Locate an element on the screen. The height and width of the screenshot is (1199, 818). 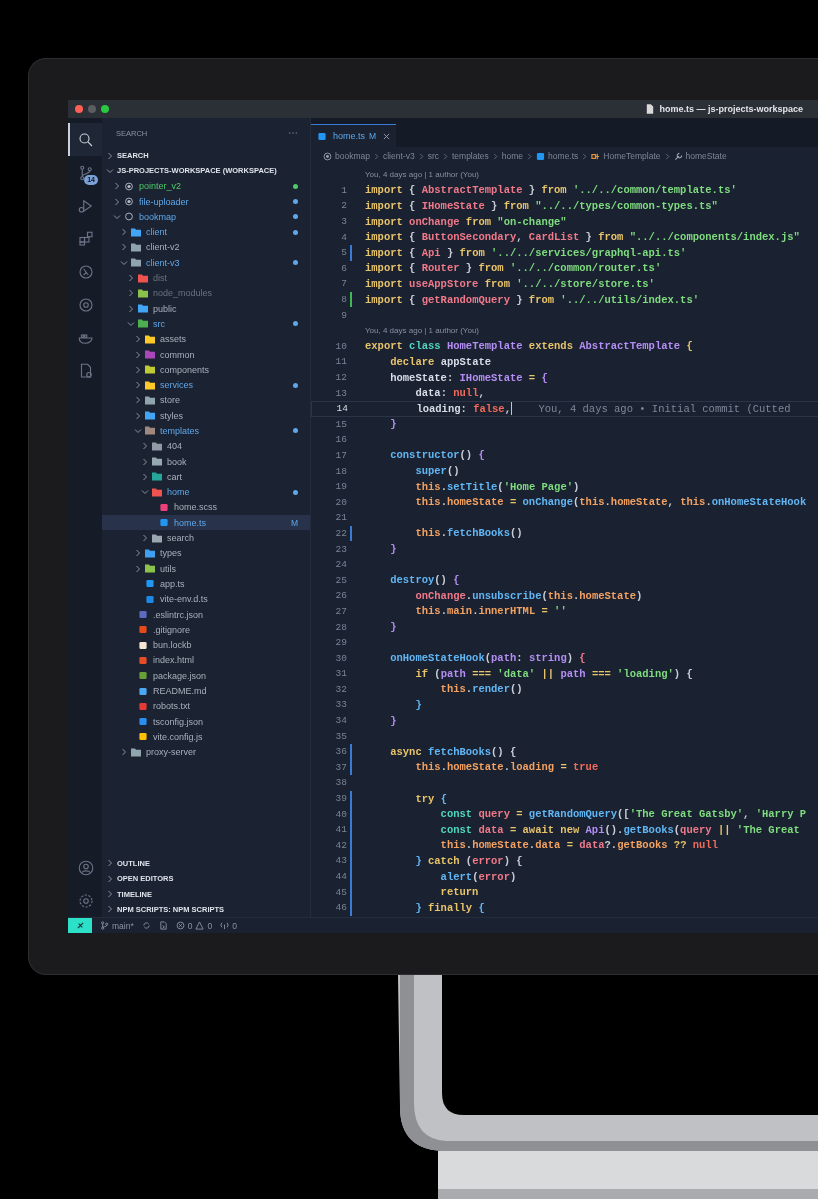
line-number: 19 is located at coordinates (340, 487).